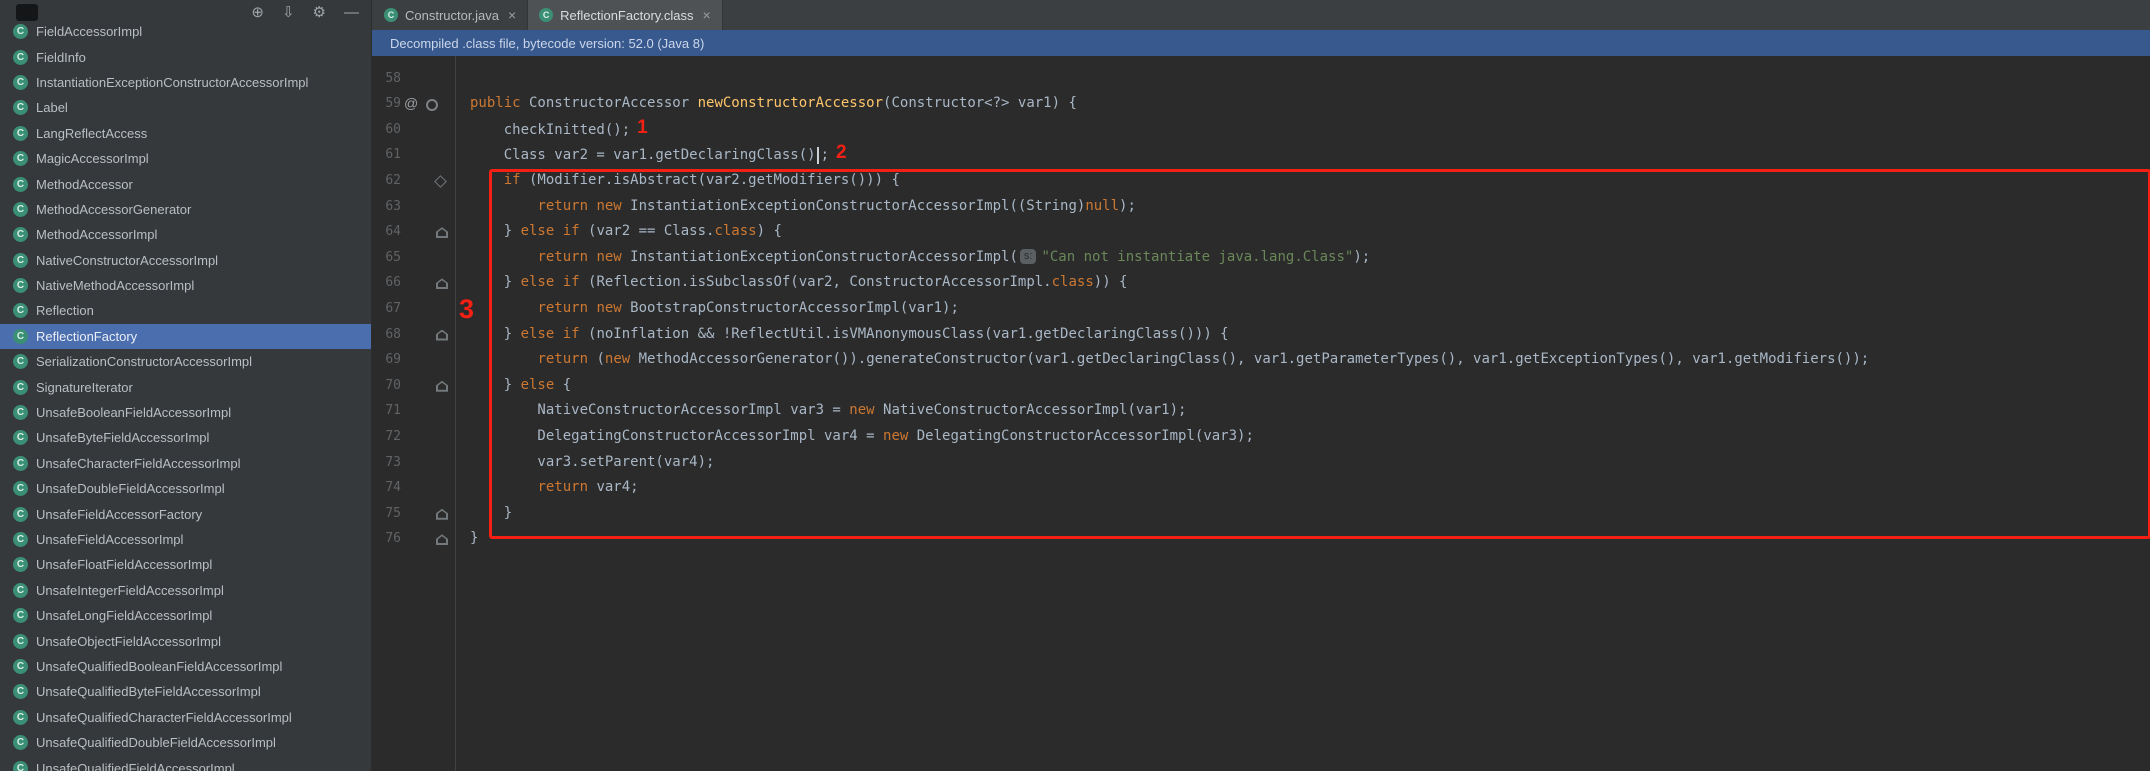 The width and height of the screenshot is (2150, 771). I want to click on editor-tab: C ReflectionFactory.class ×, so click(625, 15).